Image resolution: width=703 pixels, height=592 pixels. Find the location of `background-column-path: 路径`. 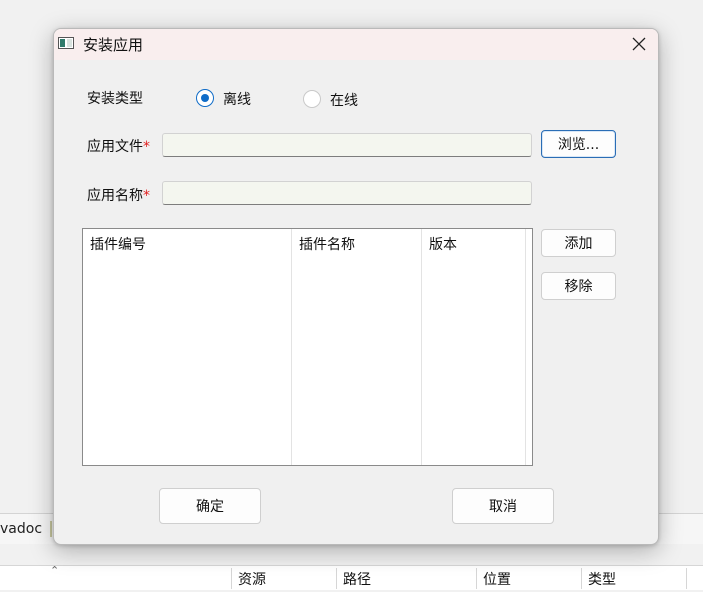

background-column-path: 路径 is located at coordinates (406, 578).